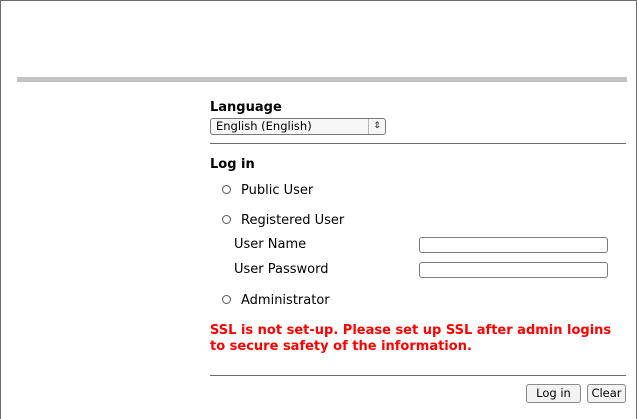 The width and height of the screenshot is (637, 419). What do you see at coordinates (285, 300) in the screenshot?
I see `radio-label: Administrator` at bounding box center [285, 300].